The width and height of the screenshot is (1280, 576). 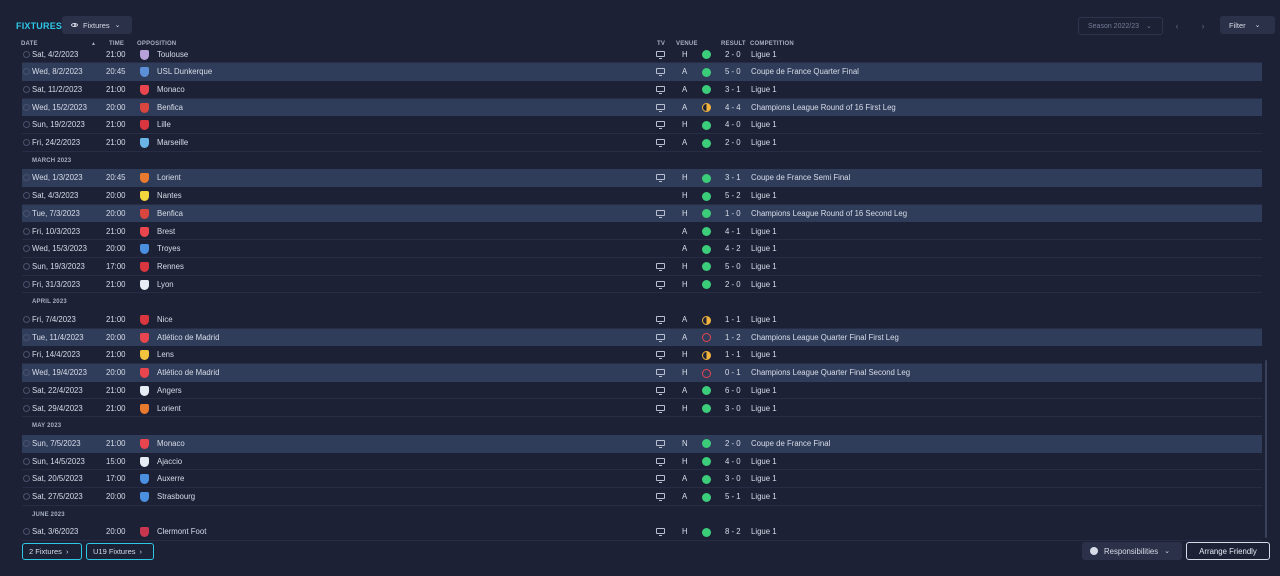 I want to click on score: 0 - 1, so click(x=733, y=372).